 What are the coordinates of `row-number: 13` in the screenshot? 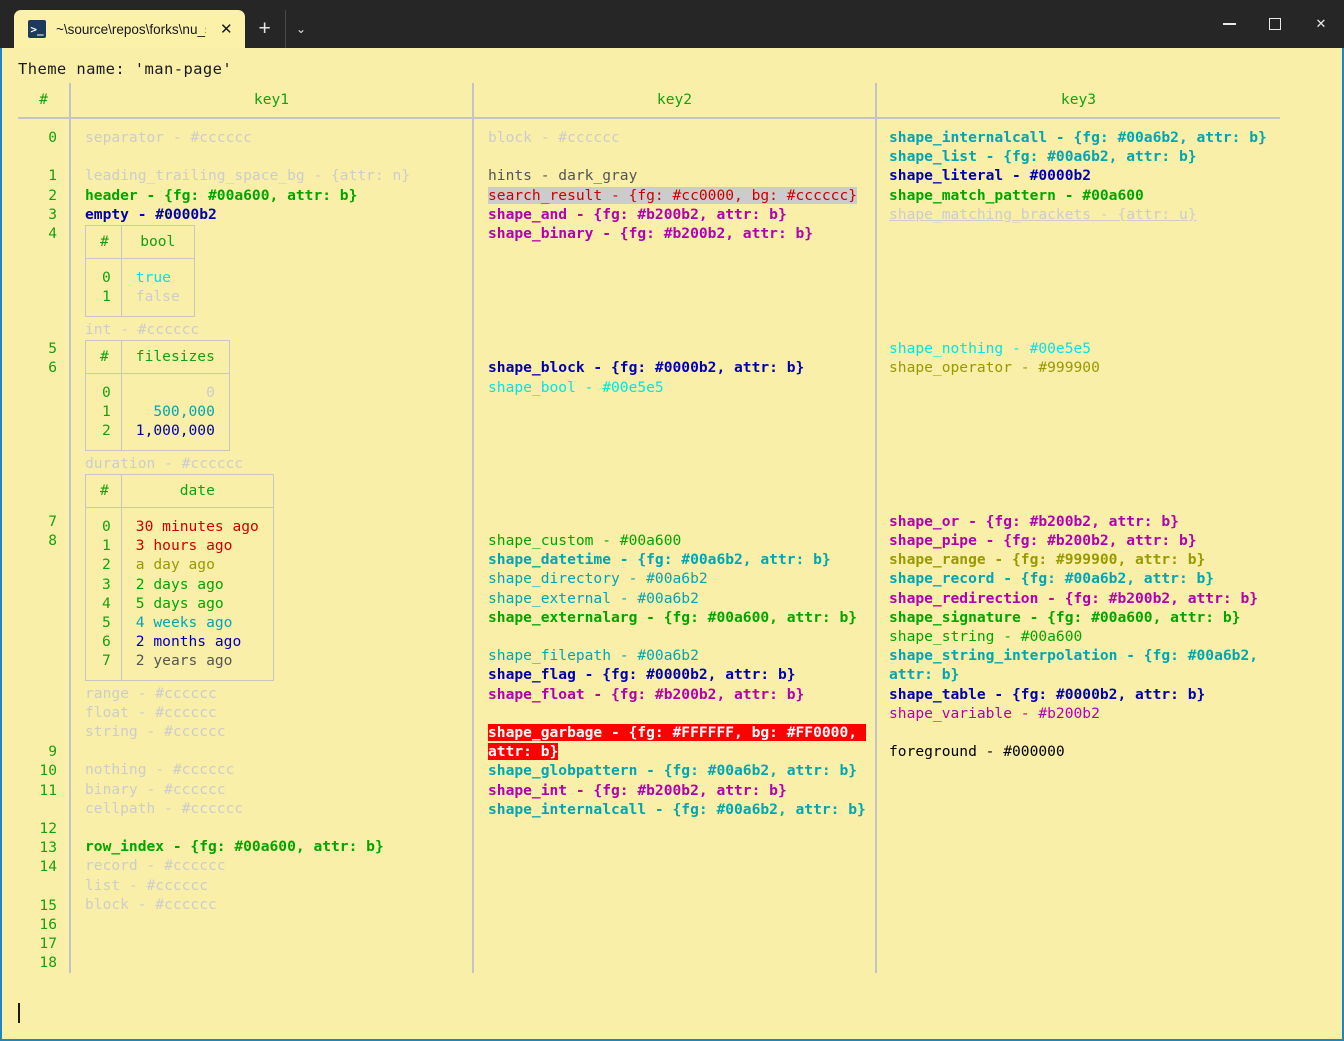 It's located at (48, 848).